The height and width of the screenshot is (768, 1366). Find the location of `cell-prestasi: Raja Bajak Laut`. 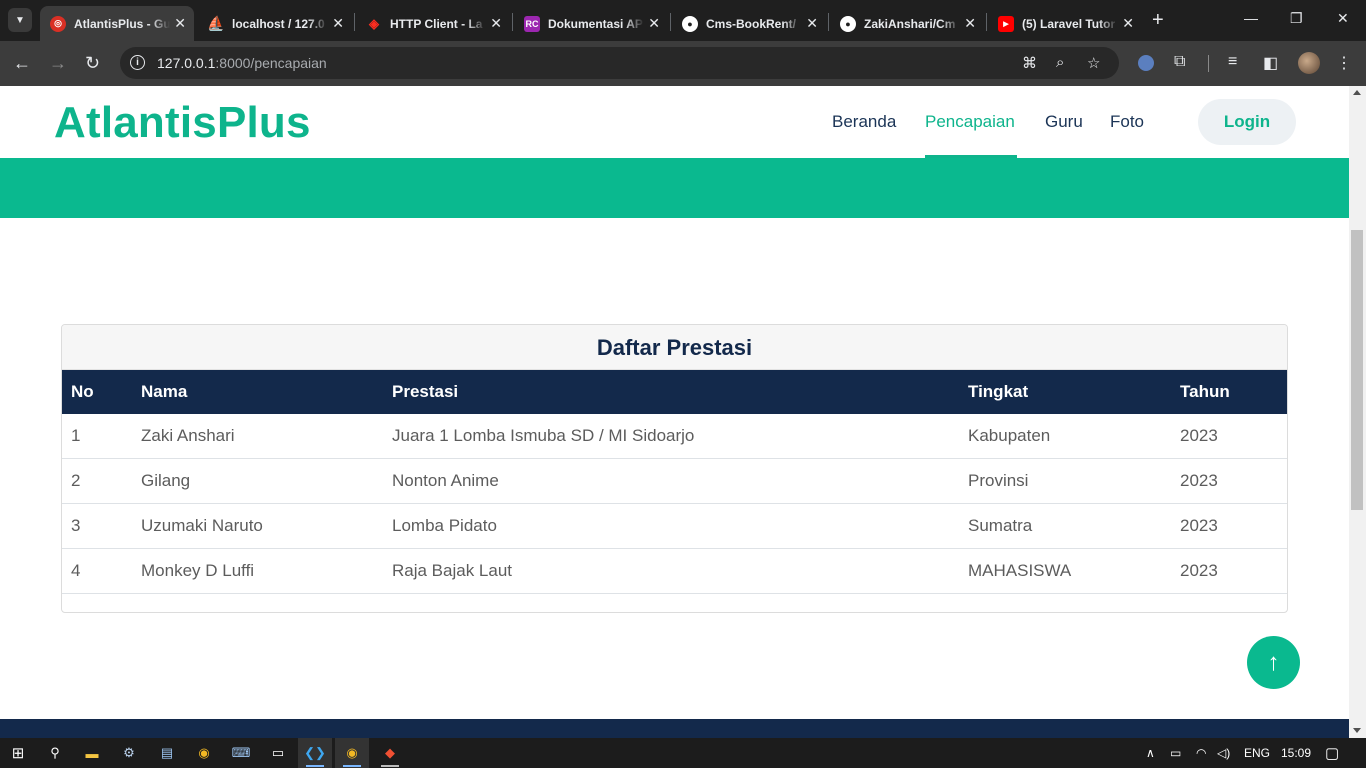

cell-prestasi: Raja Bajak Laut is located at coordinates (452, 570).